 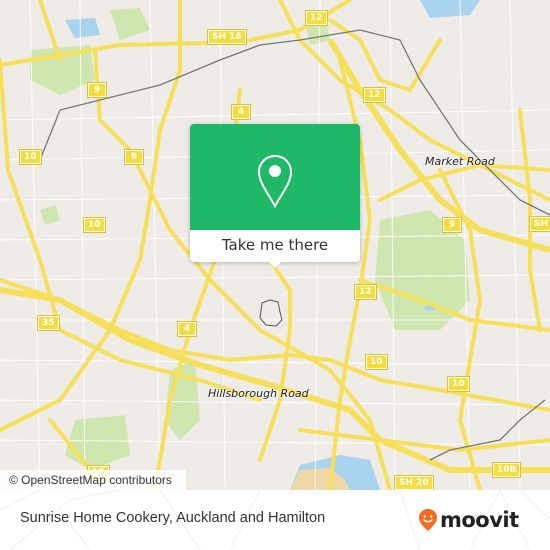 What do you see at coordinates (428, 520) in the screenshot?
I see `moovit-pin-icon` at bounding box center [428, 520].